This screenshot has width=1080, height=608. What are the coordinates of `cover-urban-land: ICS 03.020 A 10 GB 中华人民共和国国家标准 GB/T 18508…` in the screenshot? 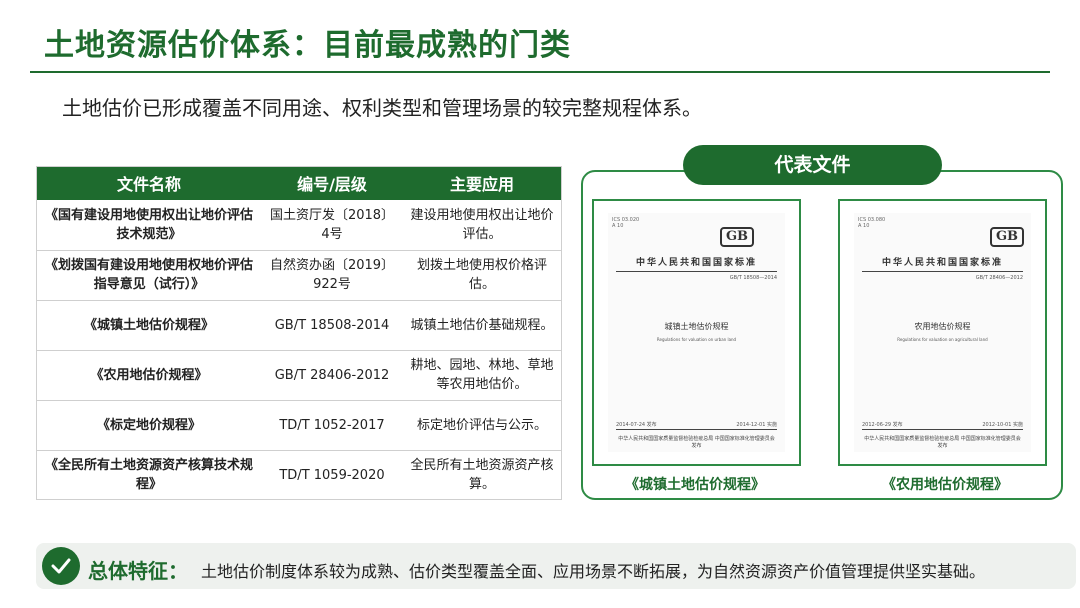 It's located at (696, 332).